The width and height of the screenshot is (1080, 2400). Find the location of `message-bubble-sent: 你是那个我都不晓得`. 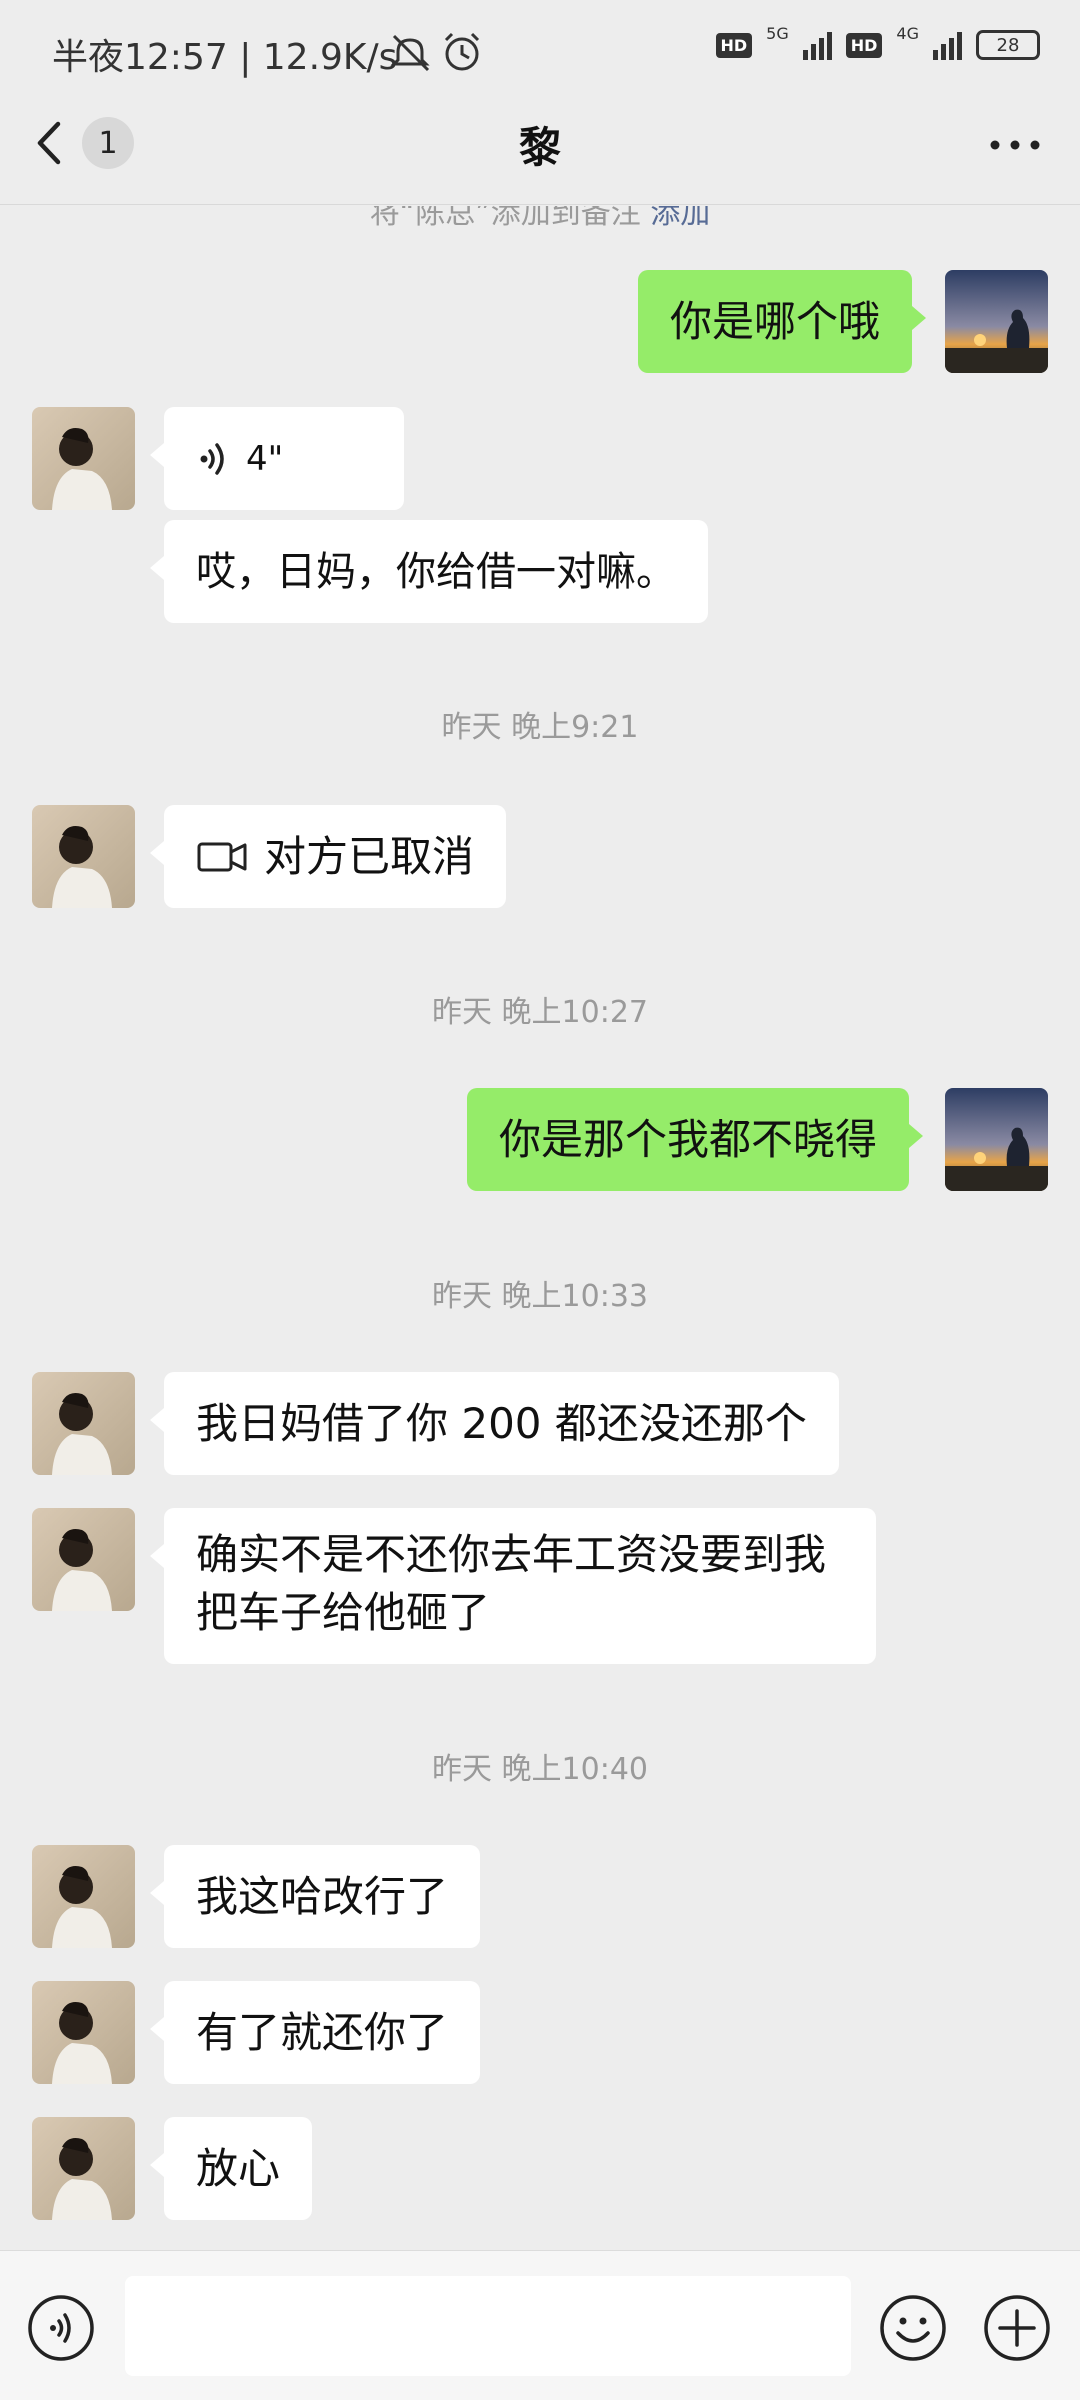

message-bubble-sent: 你是那个我都不晓得 is located at coordinates (695, 1139).